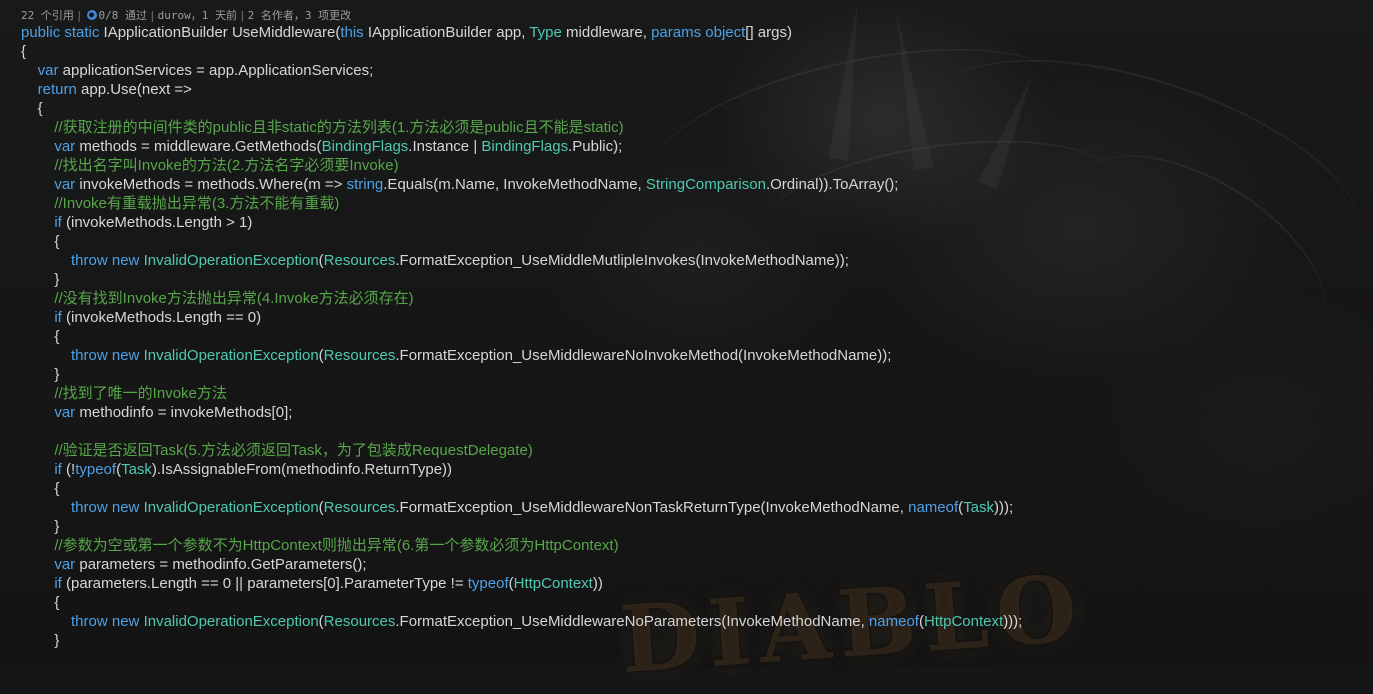 The width and height of the screenshot is (1373, 694). I want to click on code-line: if (invokeMethods.Length > 1), so click(136, 222).